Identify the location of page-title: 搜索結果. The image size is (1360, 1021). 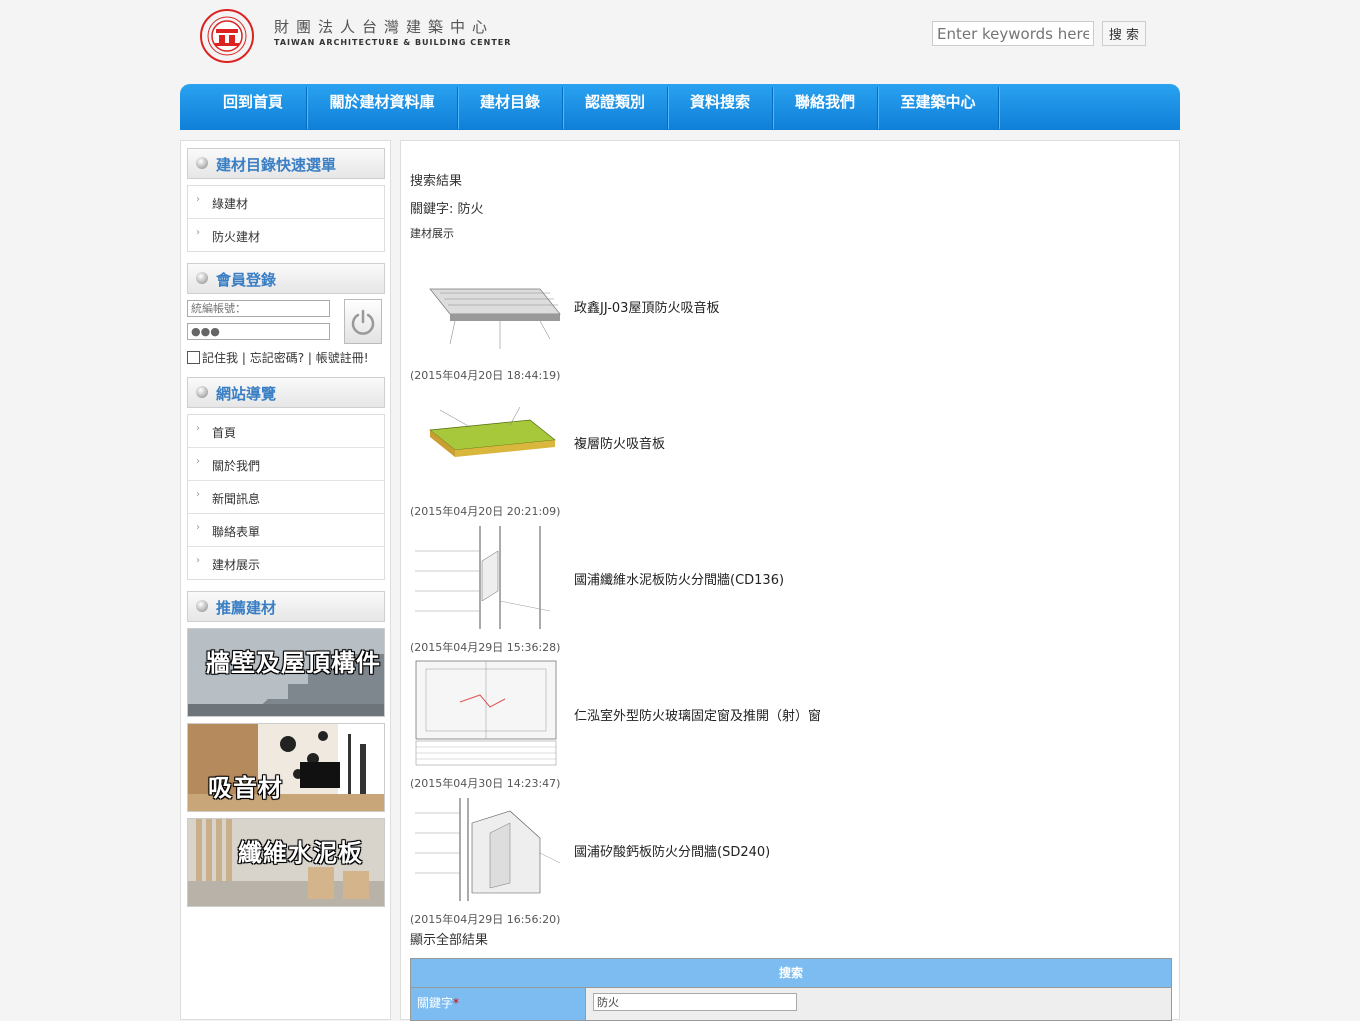
(436, 181).